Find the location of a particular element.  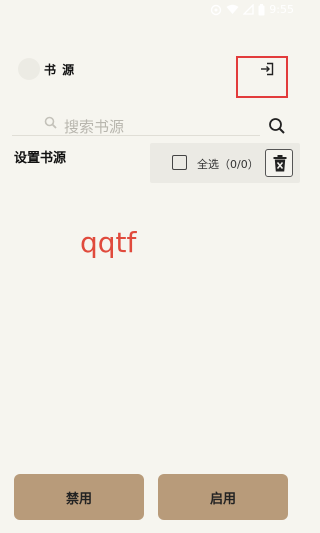

app-header: 书 源 is located at coordinates (153, 77).